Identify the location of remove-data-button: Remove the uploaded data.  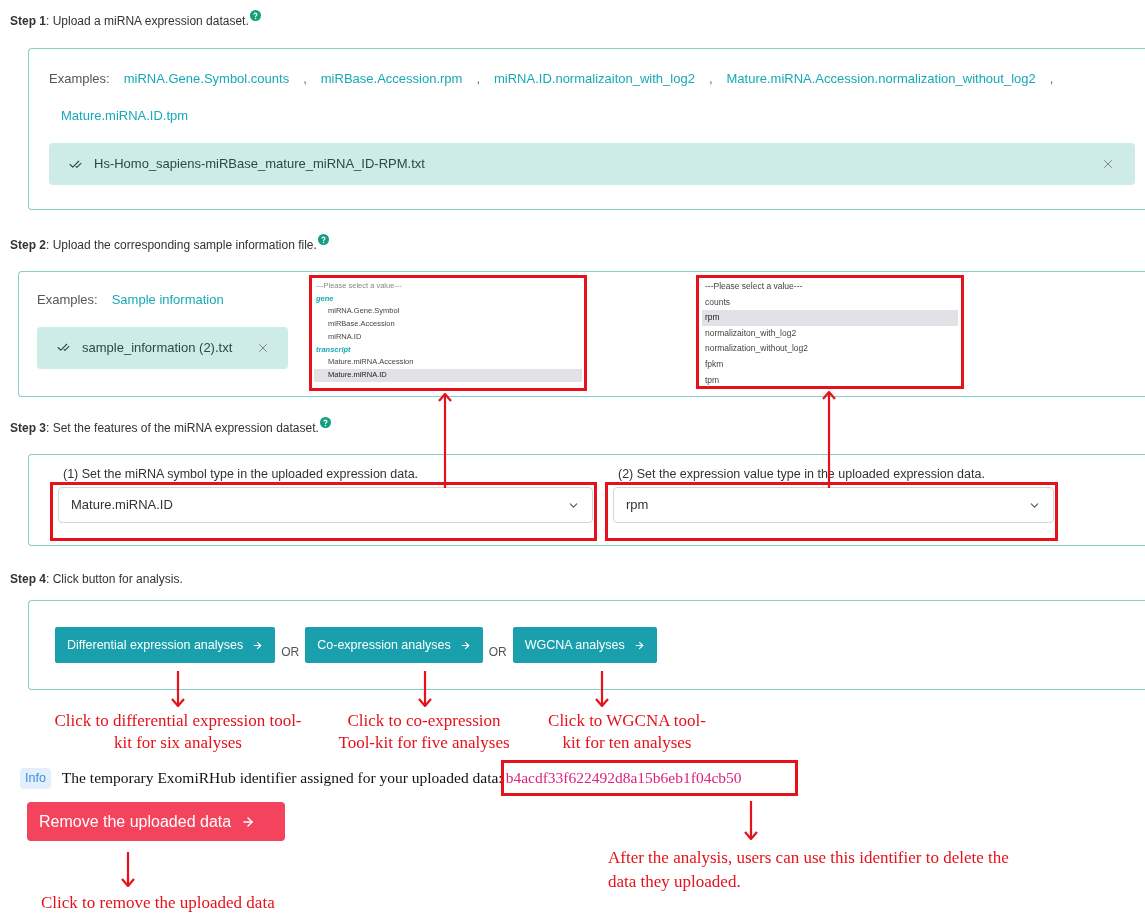
(156, 821).